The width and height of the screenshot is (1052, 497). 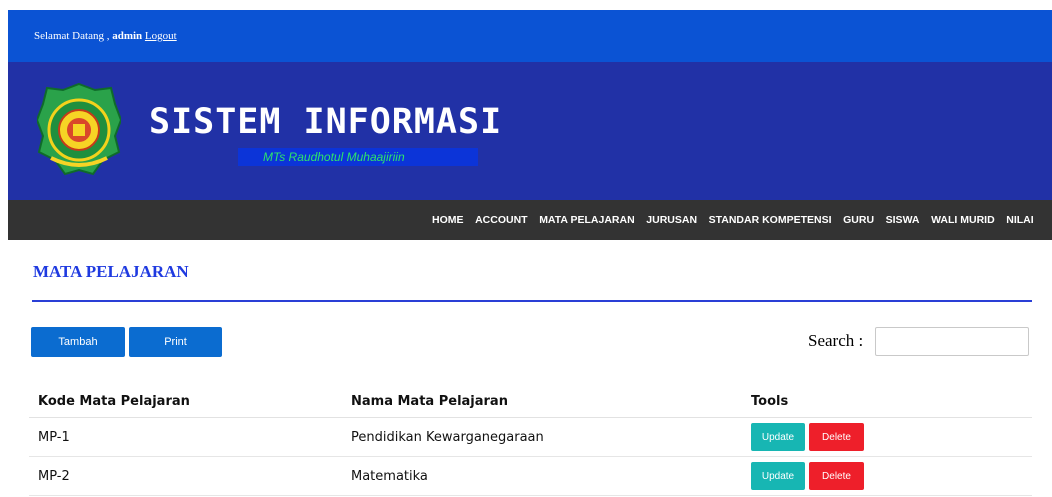 I want to click on top-bar: Selamat Datang , admin Logout, so click(x=530, y=36).